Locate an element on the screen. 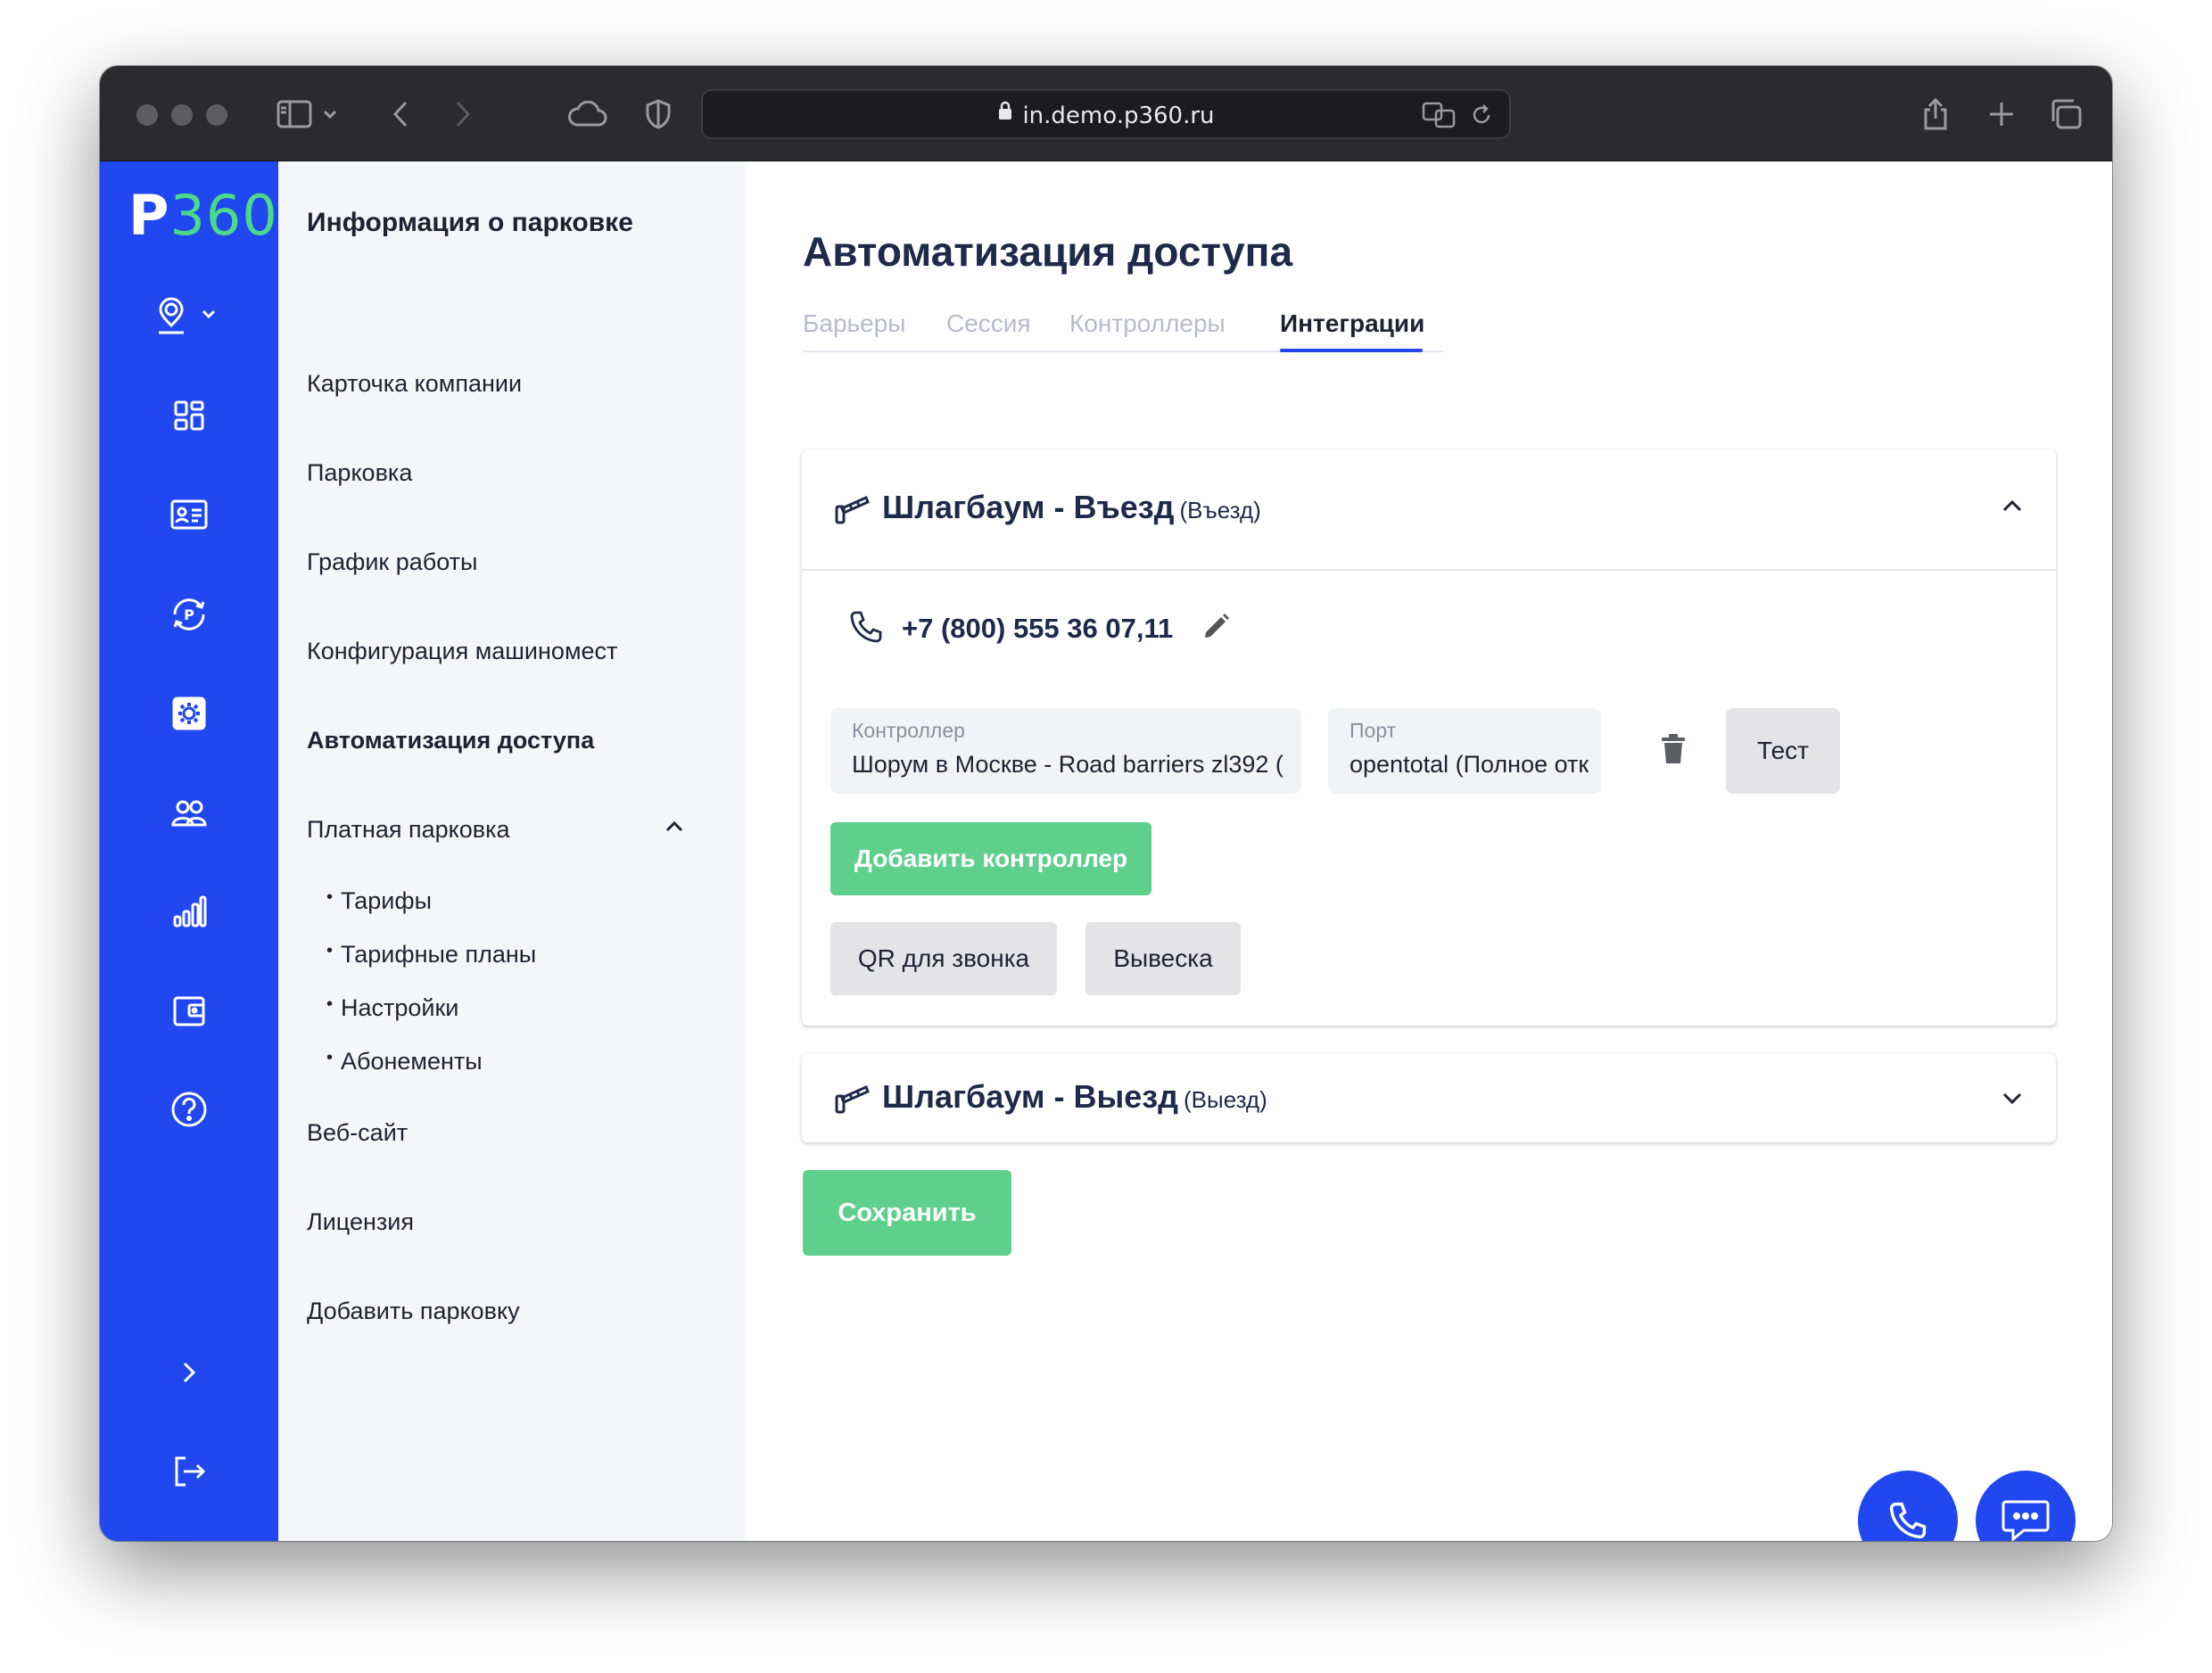  menu-item-website: Веб-сайт is located at coordinates (358, 1133).